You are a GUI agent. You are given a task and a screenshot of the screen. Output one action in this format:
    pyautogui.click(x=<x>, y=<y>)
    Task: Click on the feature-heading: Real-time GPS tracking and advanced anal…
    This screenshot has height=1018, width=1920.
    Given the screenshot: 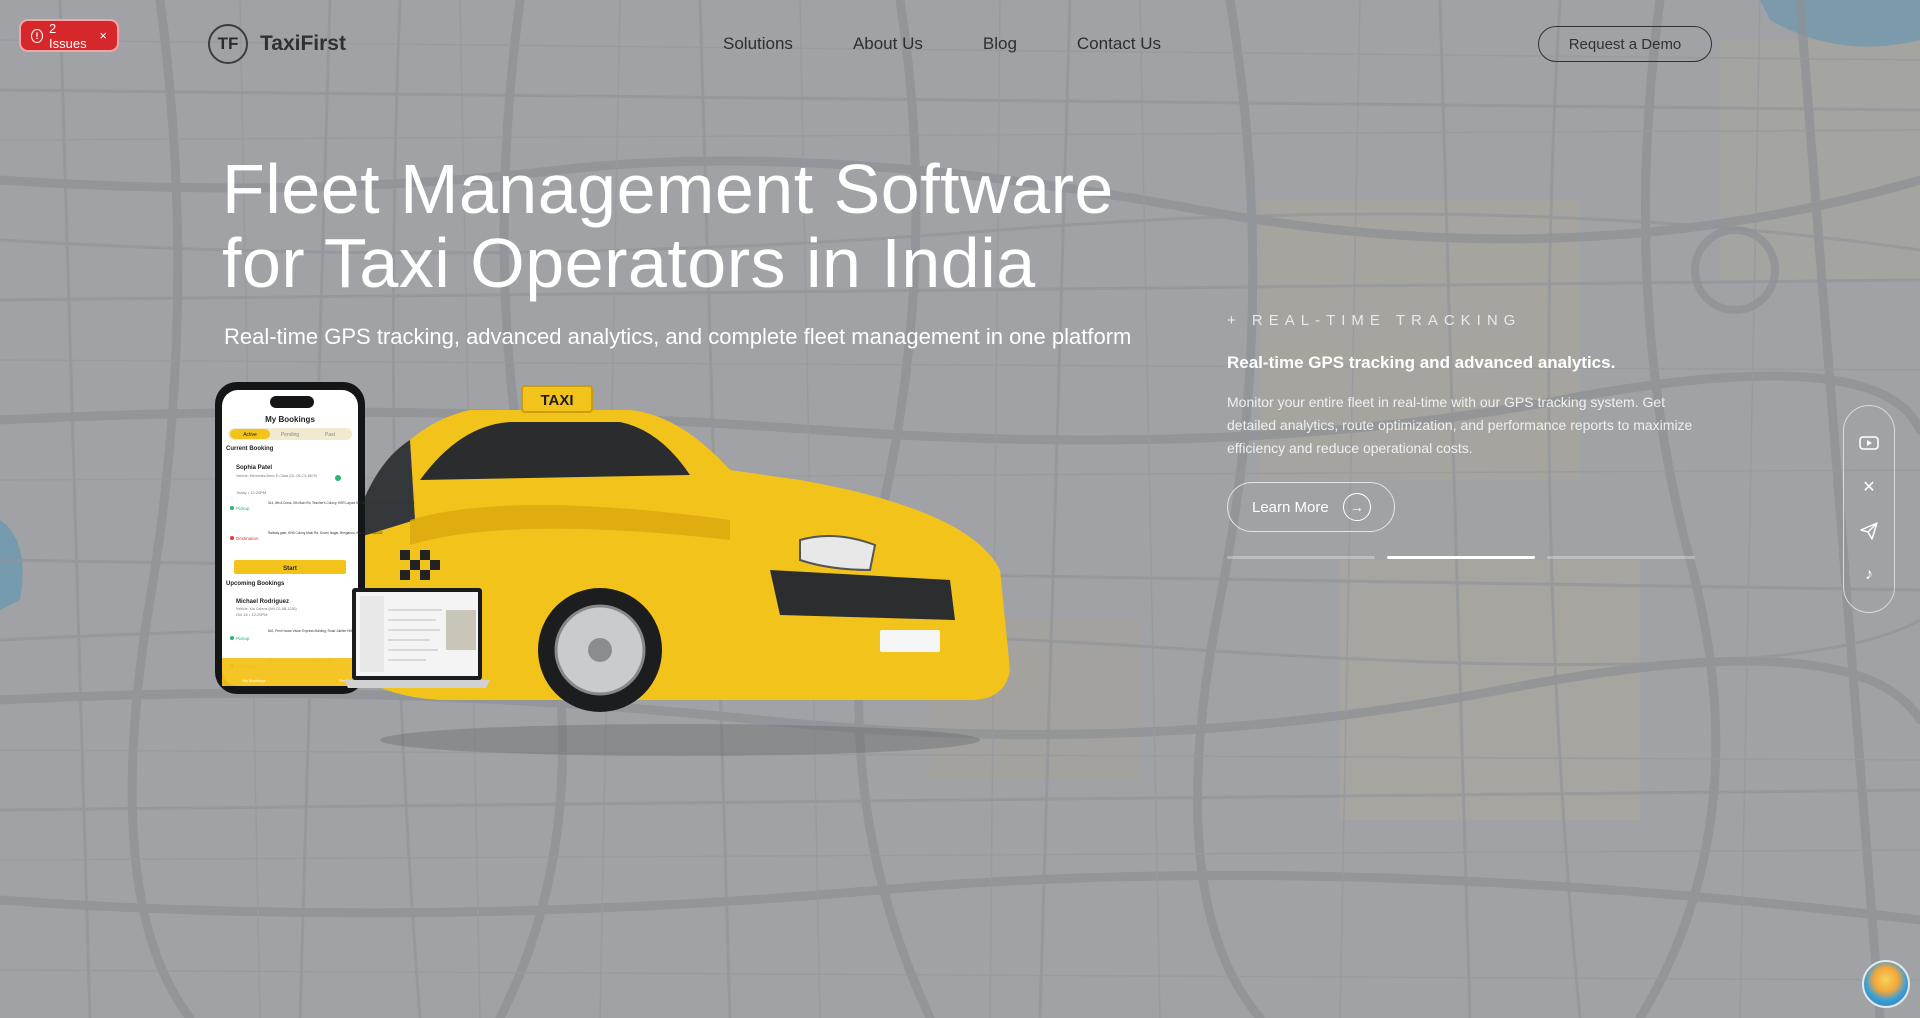 What is the action you would take?
    pyautogui.click(x=1421, y=362)
    